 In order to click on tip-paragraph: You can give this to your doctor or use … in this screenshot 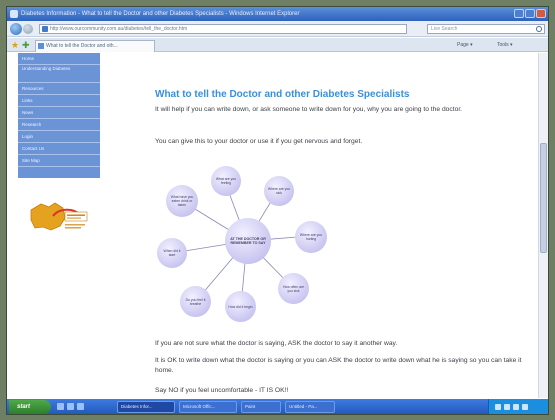, I will do `click(259, 141)`.